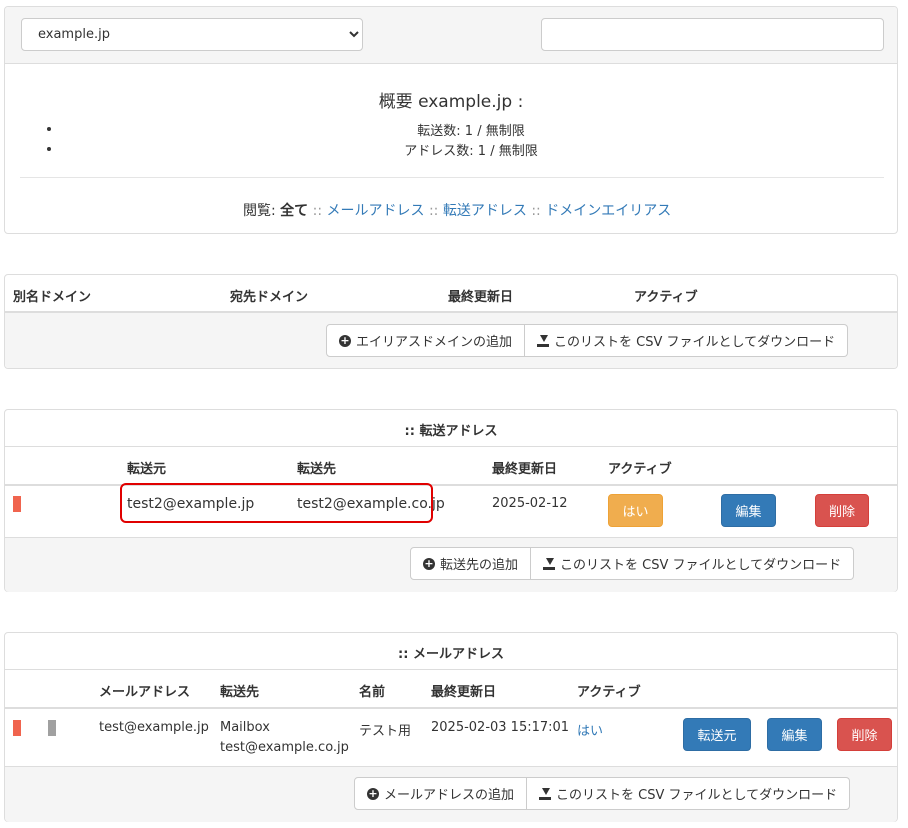 This screenshot has width=908, height=828. What do you see at coordinates (284, 747) in the screenshot?
I see `forward-target: test@example.co.jp` at bounding box center [284, 747].